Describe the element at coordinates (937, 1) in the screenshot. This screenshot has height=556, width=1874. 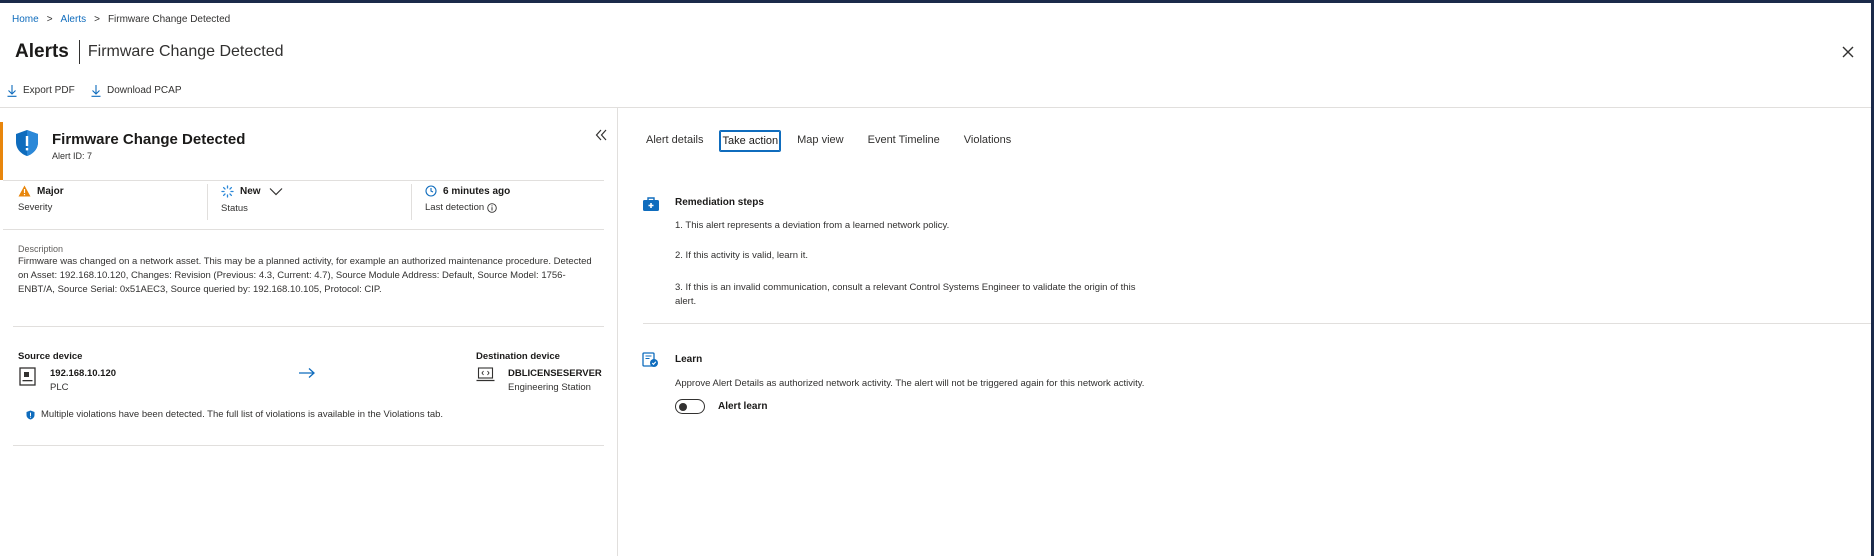
I see `top-border` at that location.